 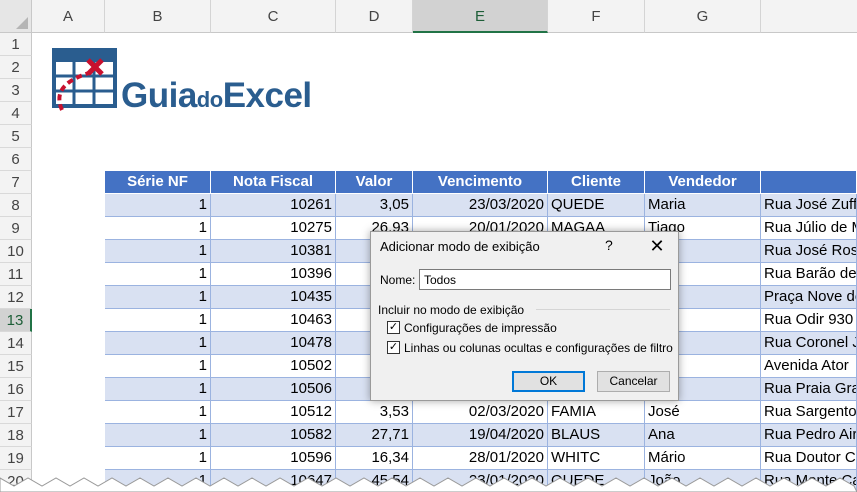 What do you see at coordinates (603, 309) in the screenshot?
I see `group-separator` at bounding box center [603, 309].